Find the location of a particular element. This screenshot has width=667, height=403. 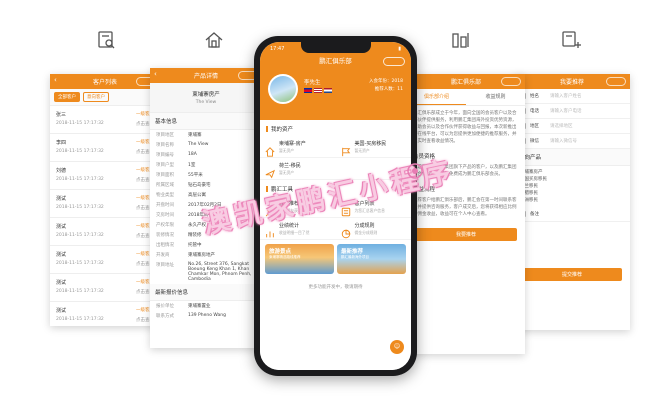

club-intro-title: 鹏汇俱乐部 is located at coordinates (465, 82).